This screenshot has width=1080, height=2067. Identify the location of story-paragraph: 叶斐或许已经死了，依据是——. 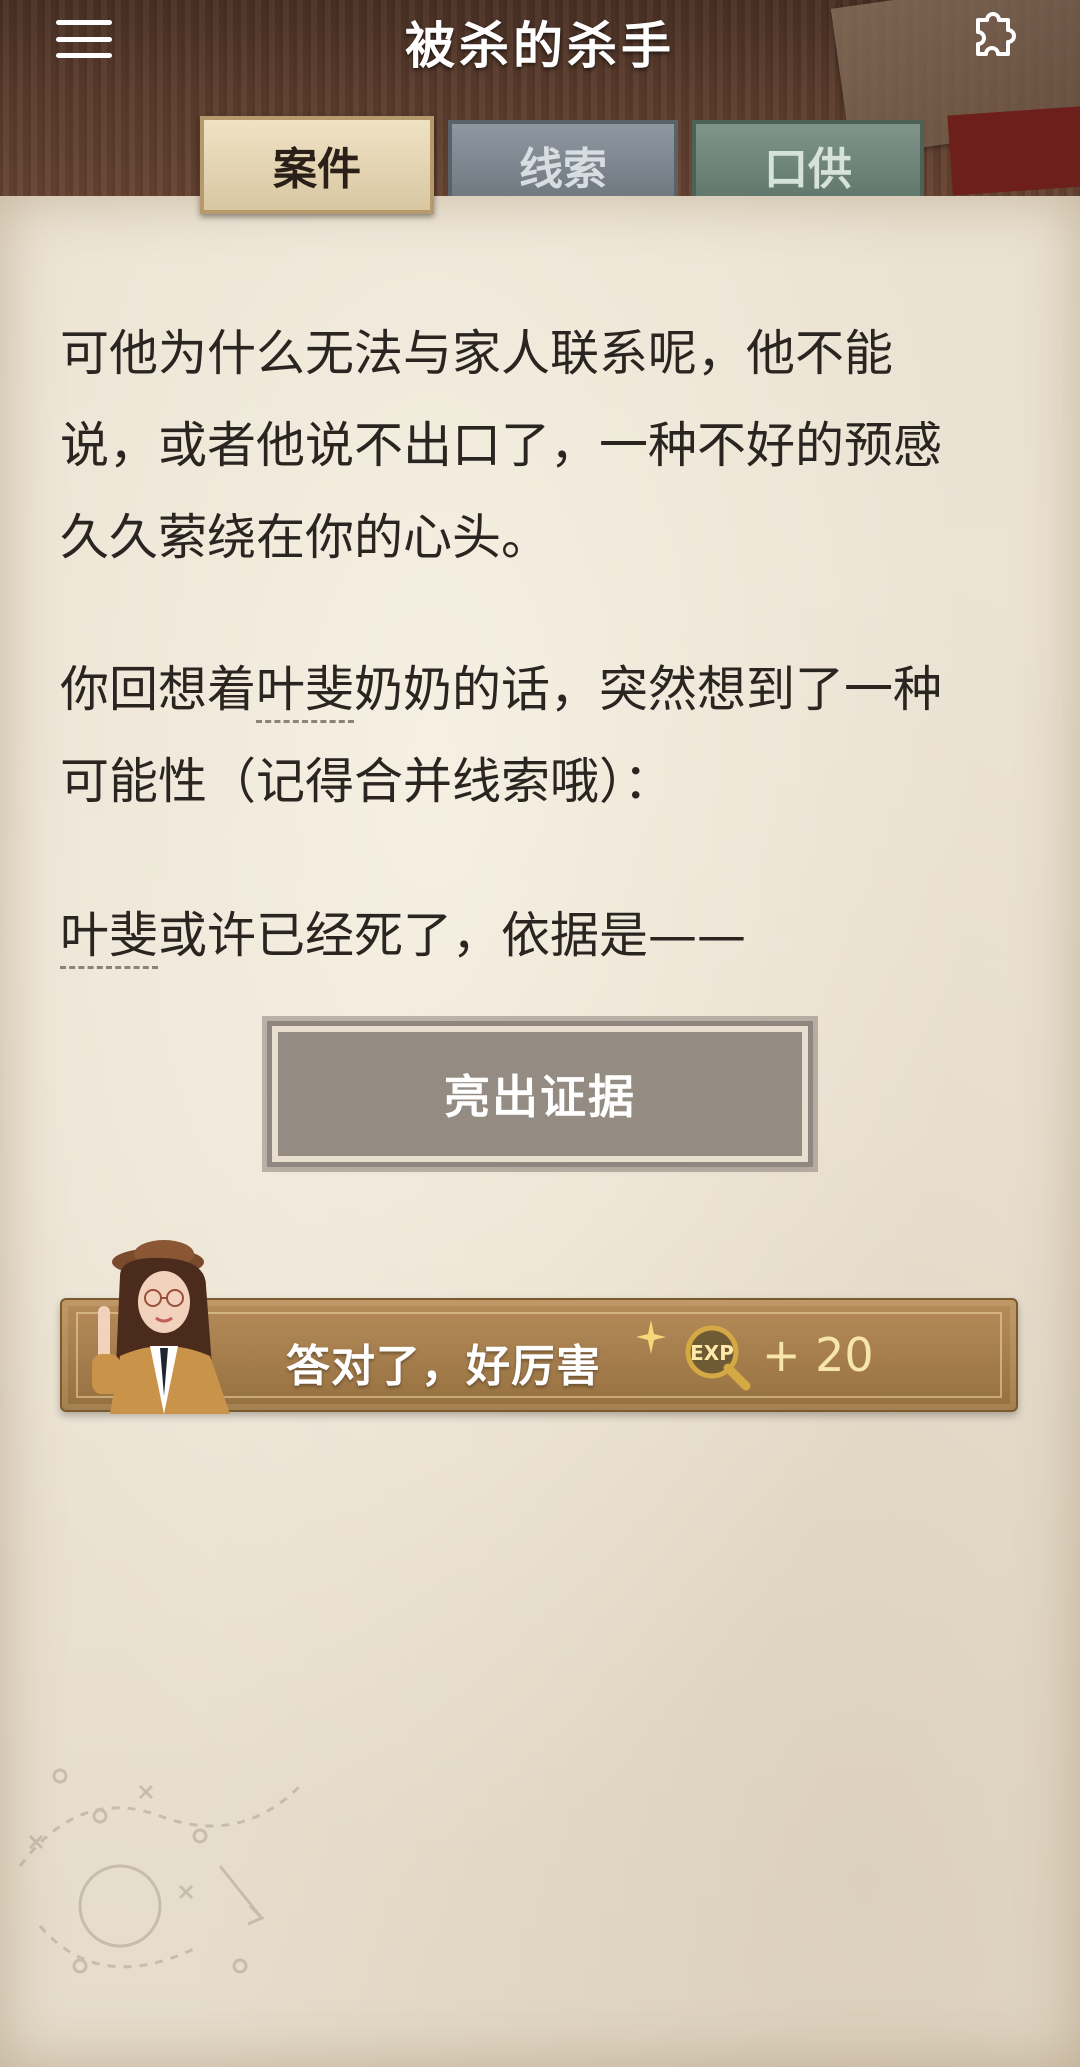
(525, 936).